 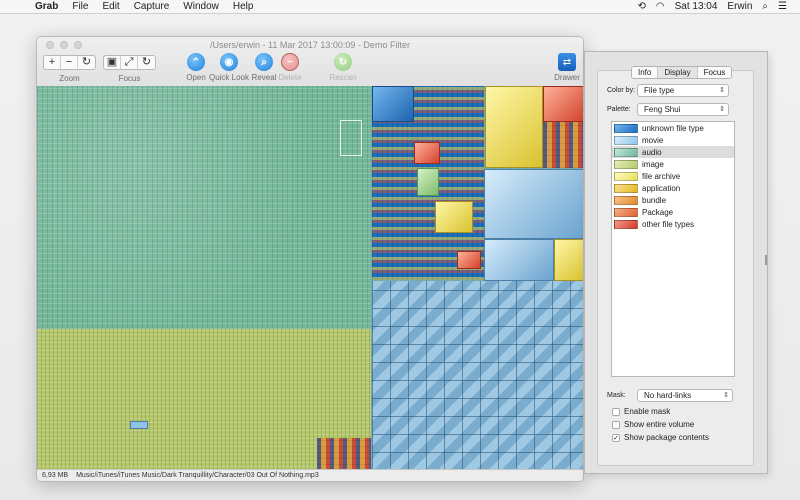 I want to click on legend-label: file archive, so click(x=661, y=176).